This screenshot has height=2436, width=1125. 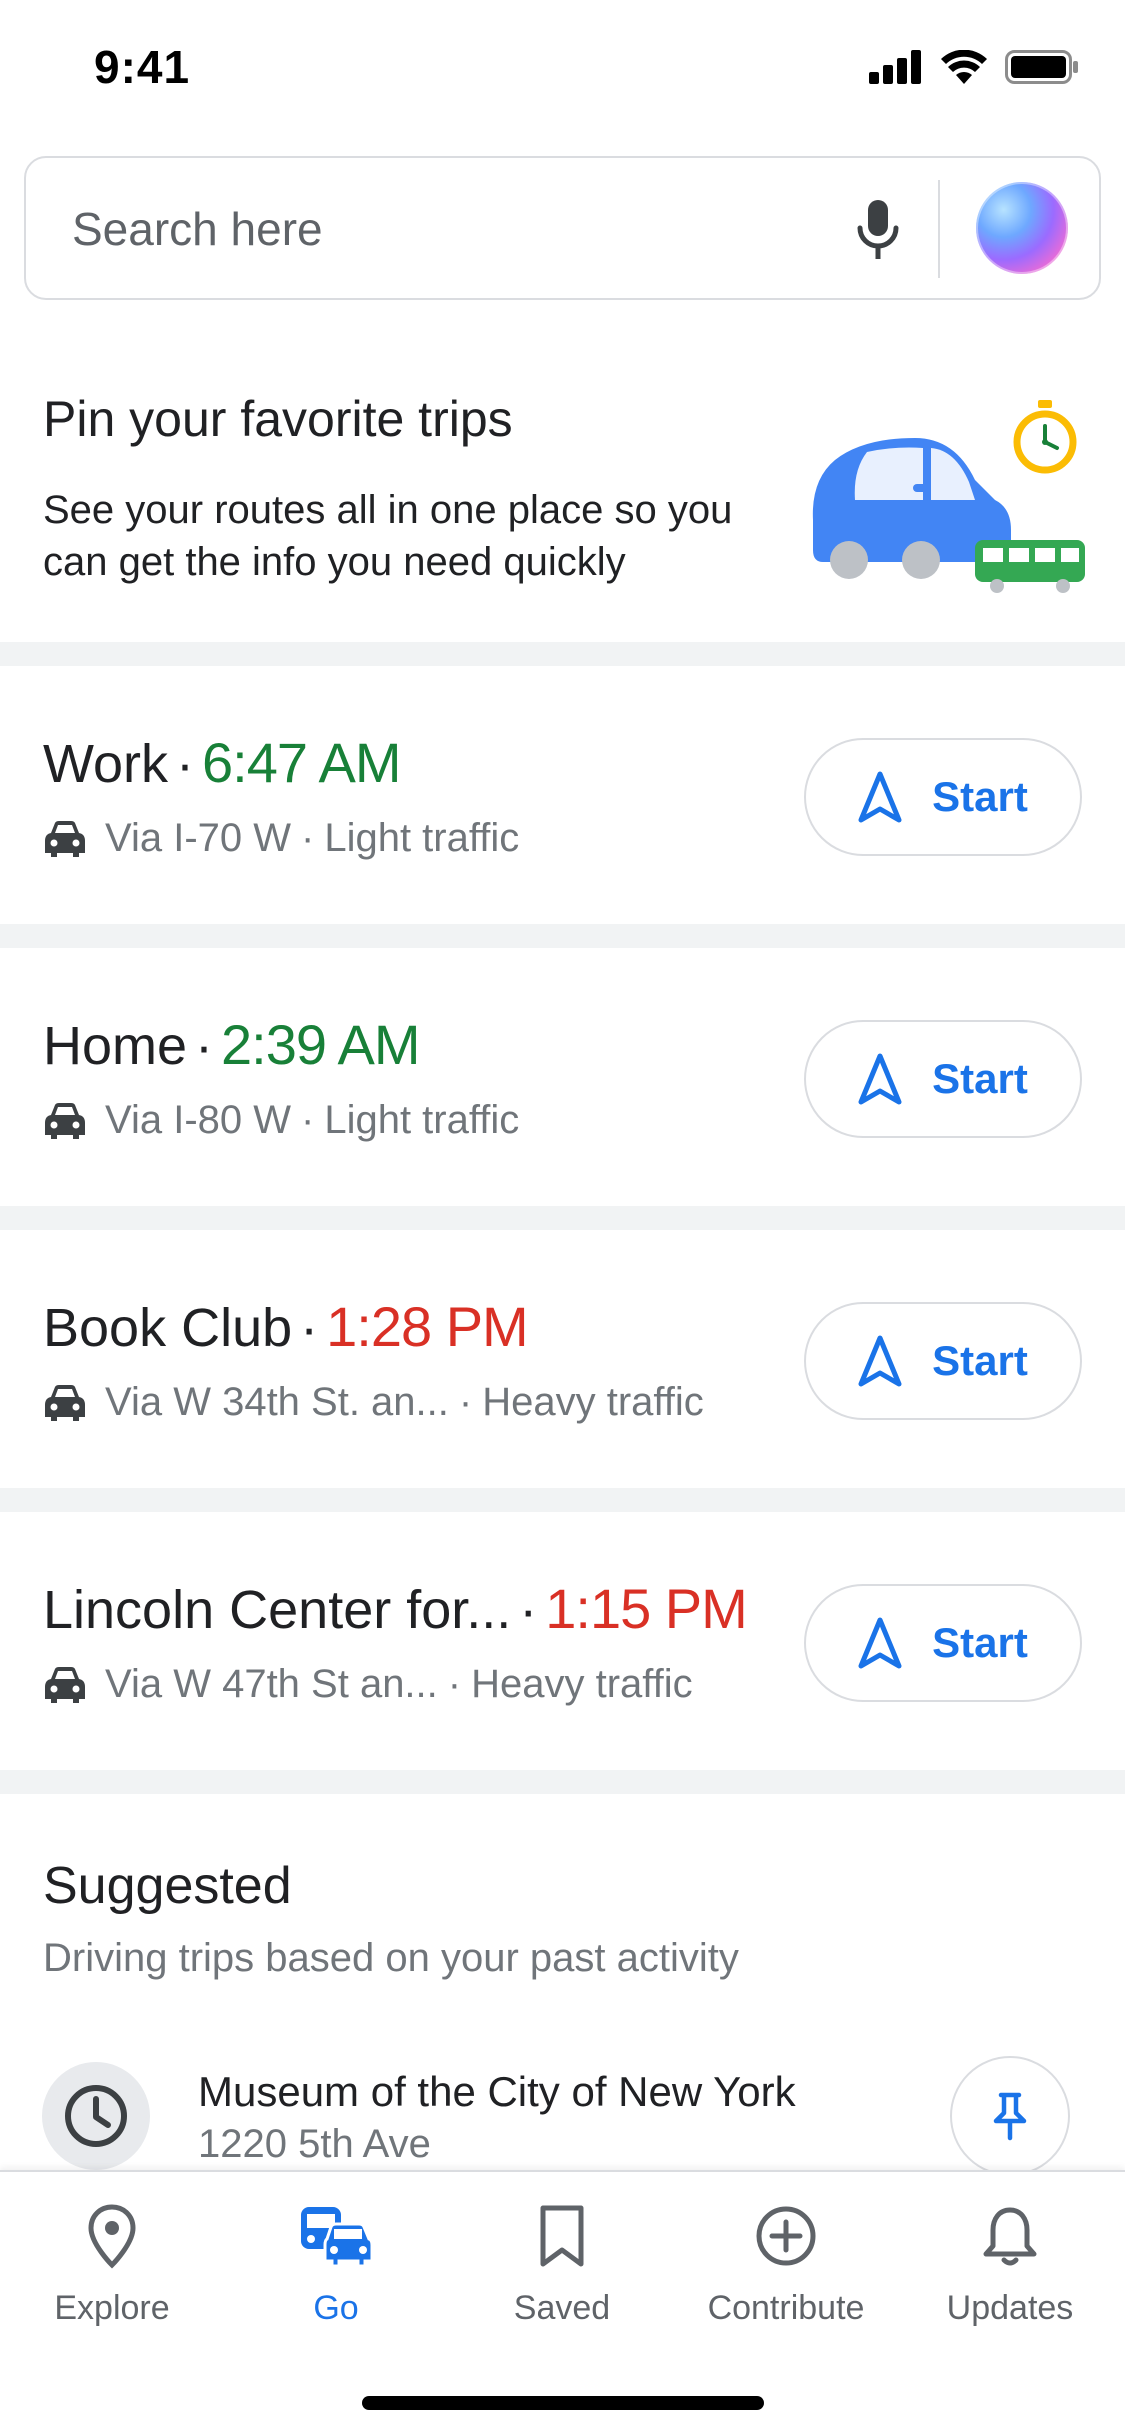 I want to click on voice-search-button, so click(x=878, y=230).